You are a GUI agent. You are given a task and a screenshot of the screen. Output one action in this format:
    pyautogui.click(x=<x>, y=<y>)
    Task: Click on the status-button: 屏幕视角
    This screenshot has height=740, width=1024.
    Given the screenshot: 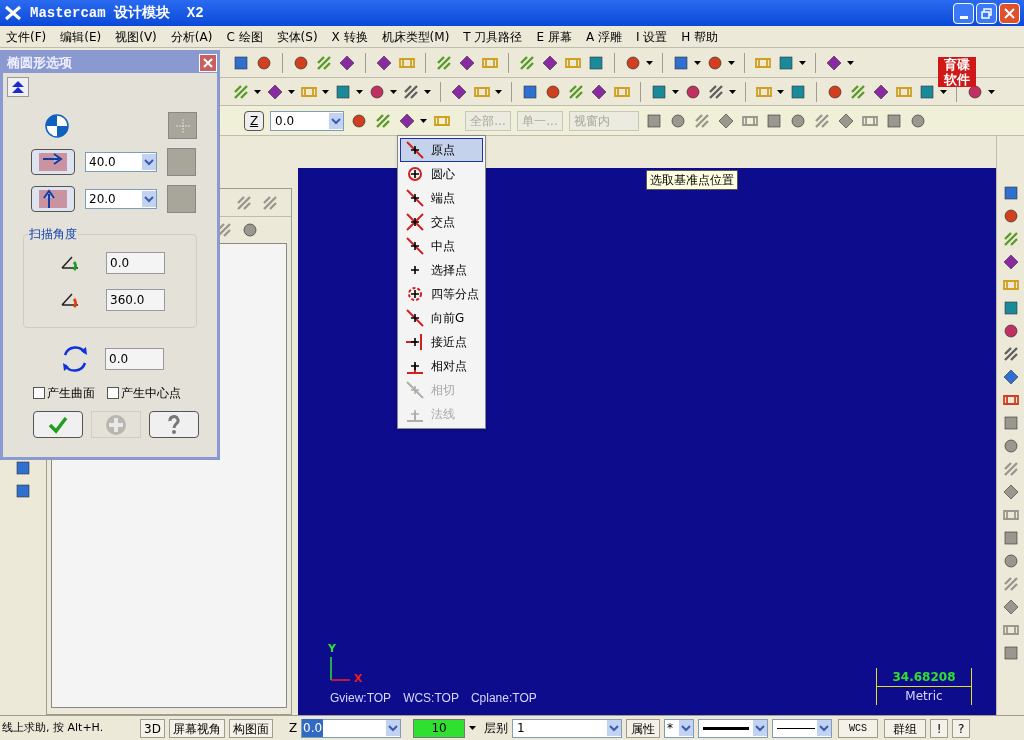 What is the action you would take?
    pyautogui.click(x=196, y=728)
    